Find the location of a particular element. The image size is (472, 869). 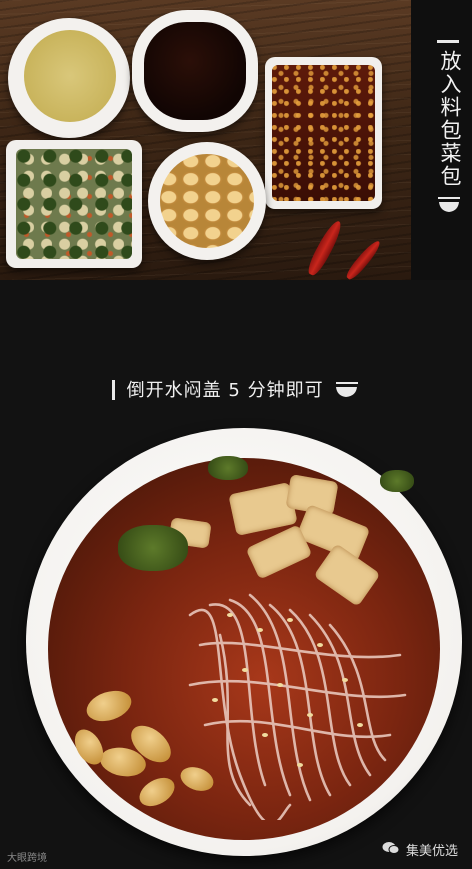

watermark-left-text: 大眼跨境 is located at coordinates (27, 858).